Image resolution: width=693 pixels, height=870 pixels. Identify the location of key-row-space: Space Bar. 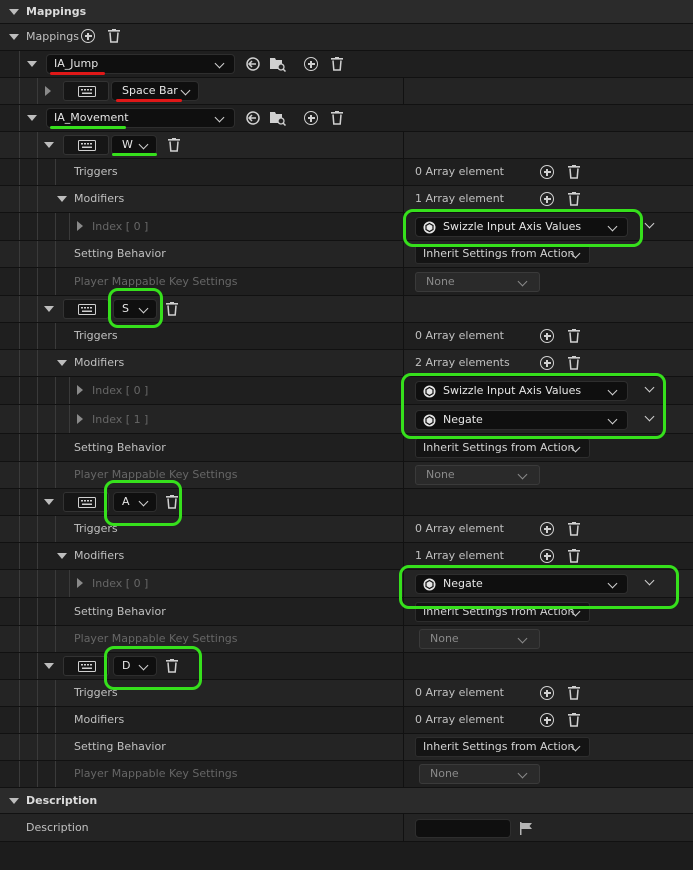
(346, 91).